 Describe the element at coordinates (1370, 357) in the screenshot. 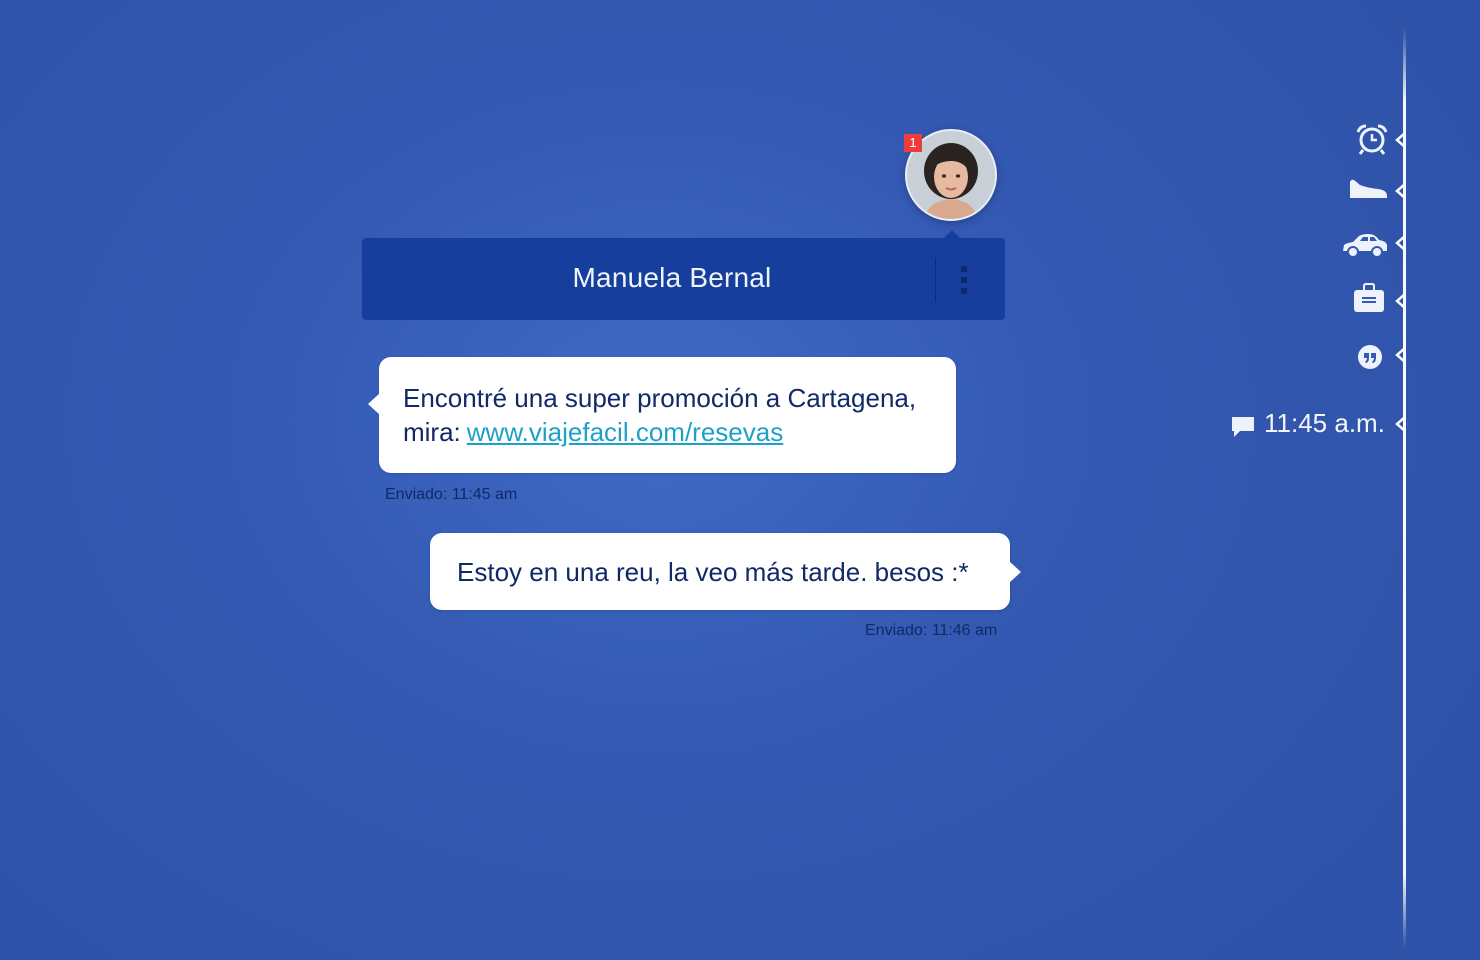

I see `quote-icon` at that location.